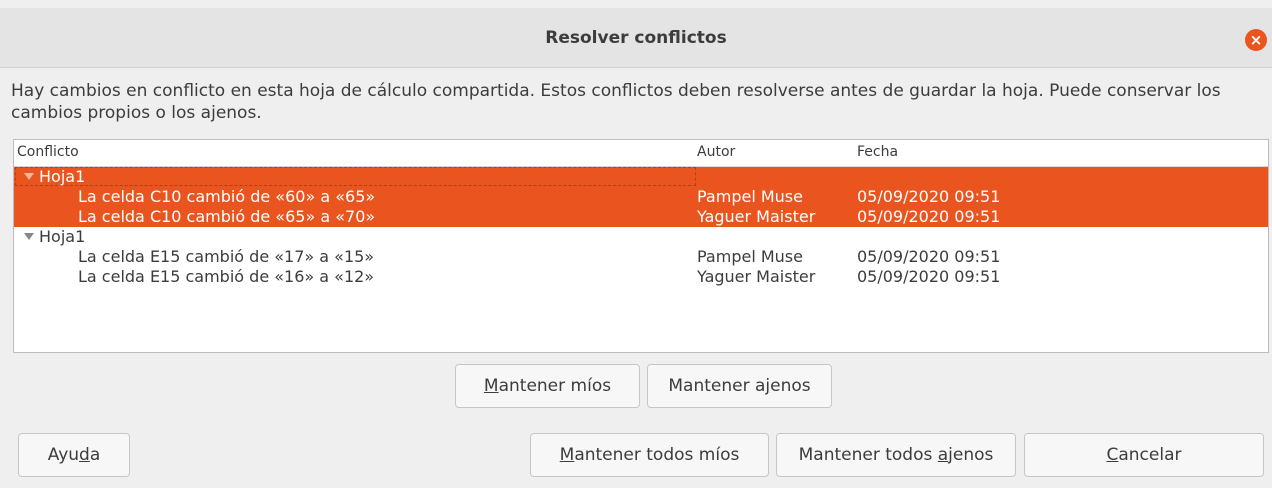 The image size is (1272, 488). Describe the element at coordinates (227, 216) in the screenshot. I see `conflict-text: La celda C10 cambió de «65» a «70»` at that location.